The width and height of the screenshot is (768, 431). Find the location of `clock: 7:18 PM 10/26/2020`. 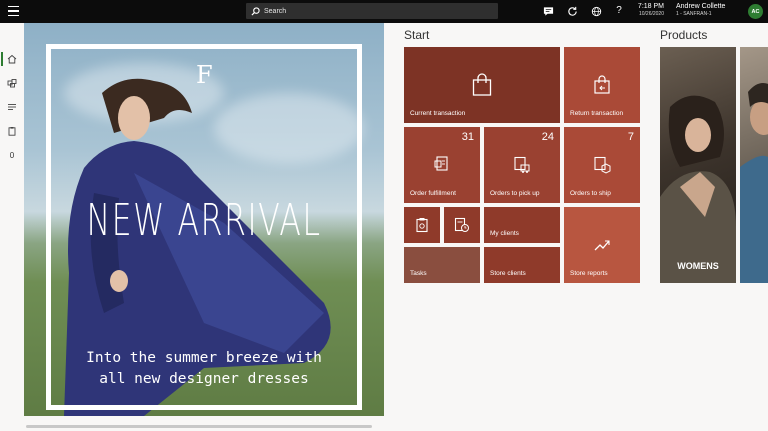

clock: 7:18 PM 10/26/2020 is located at coordinates (650, 10).